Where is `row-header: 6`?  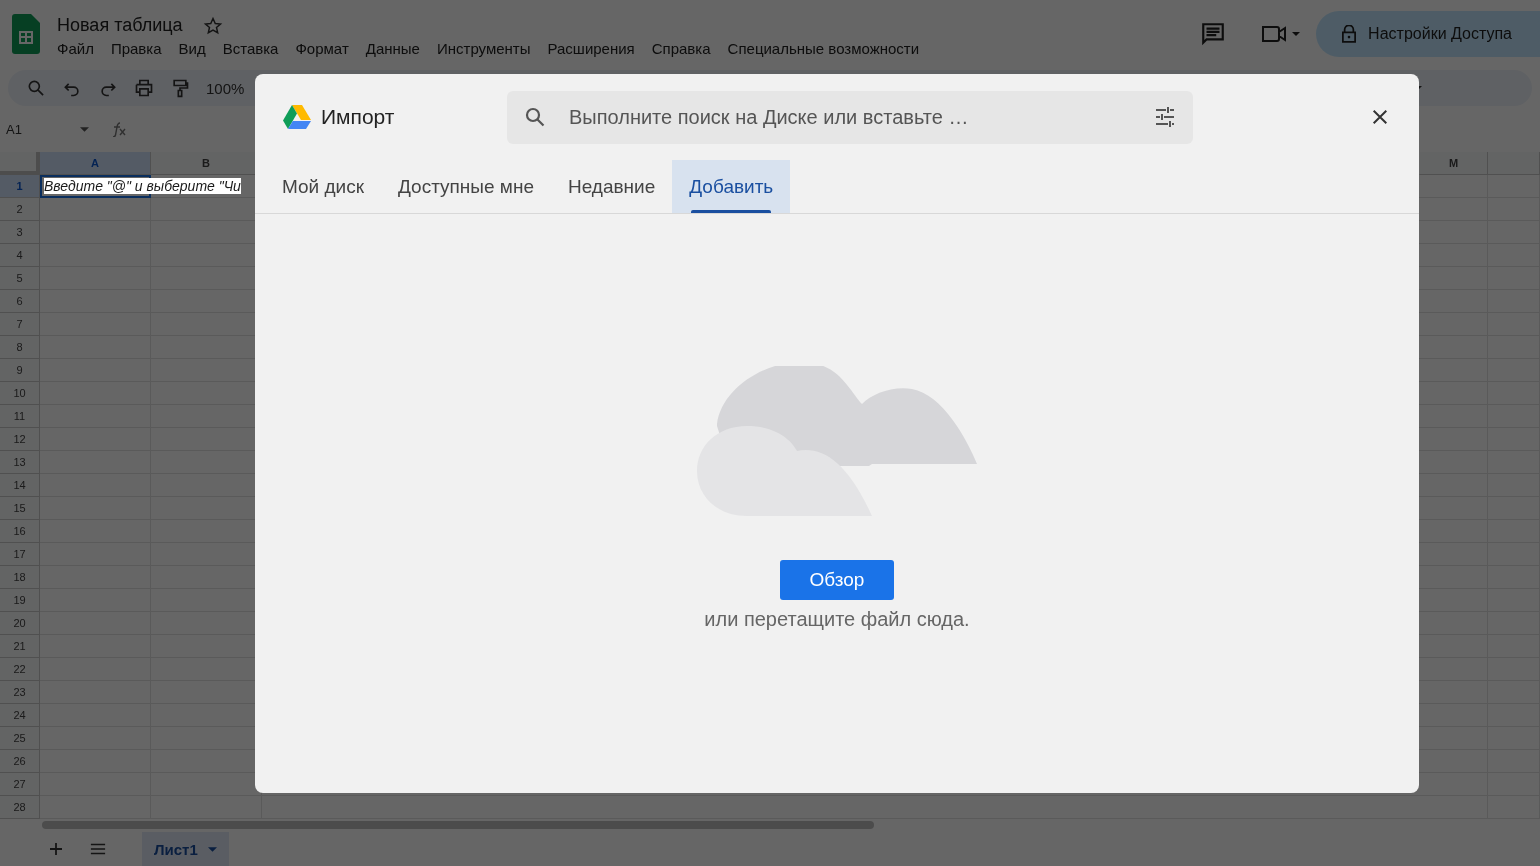
row-header: 6 is located at coordinates (20, 301).